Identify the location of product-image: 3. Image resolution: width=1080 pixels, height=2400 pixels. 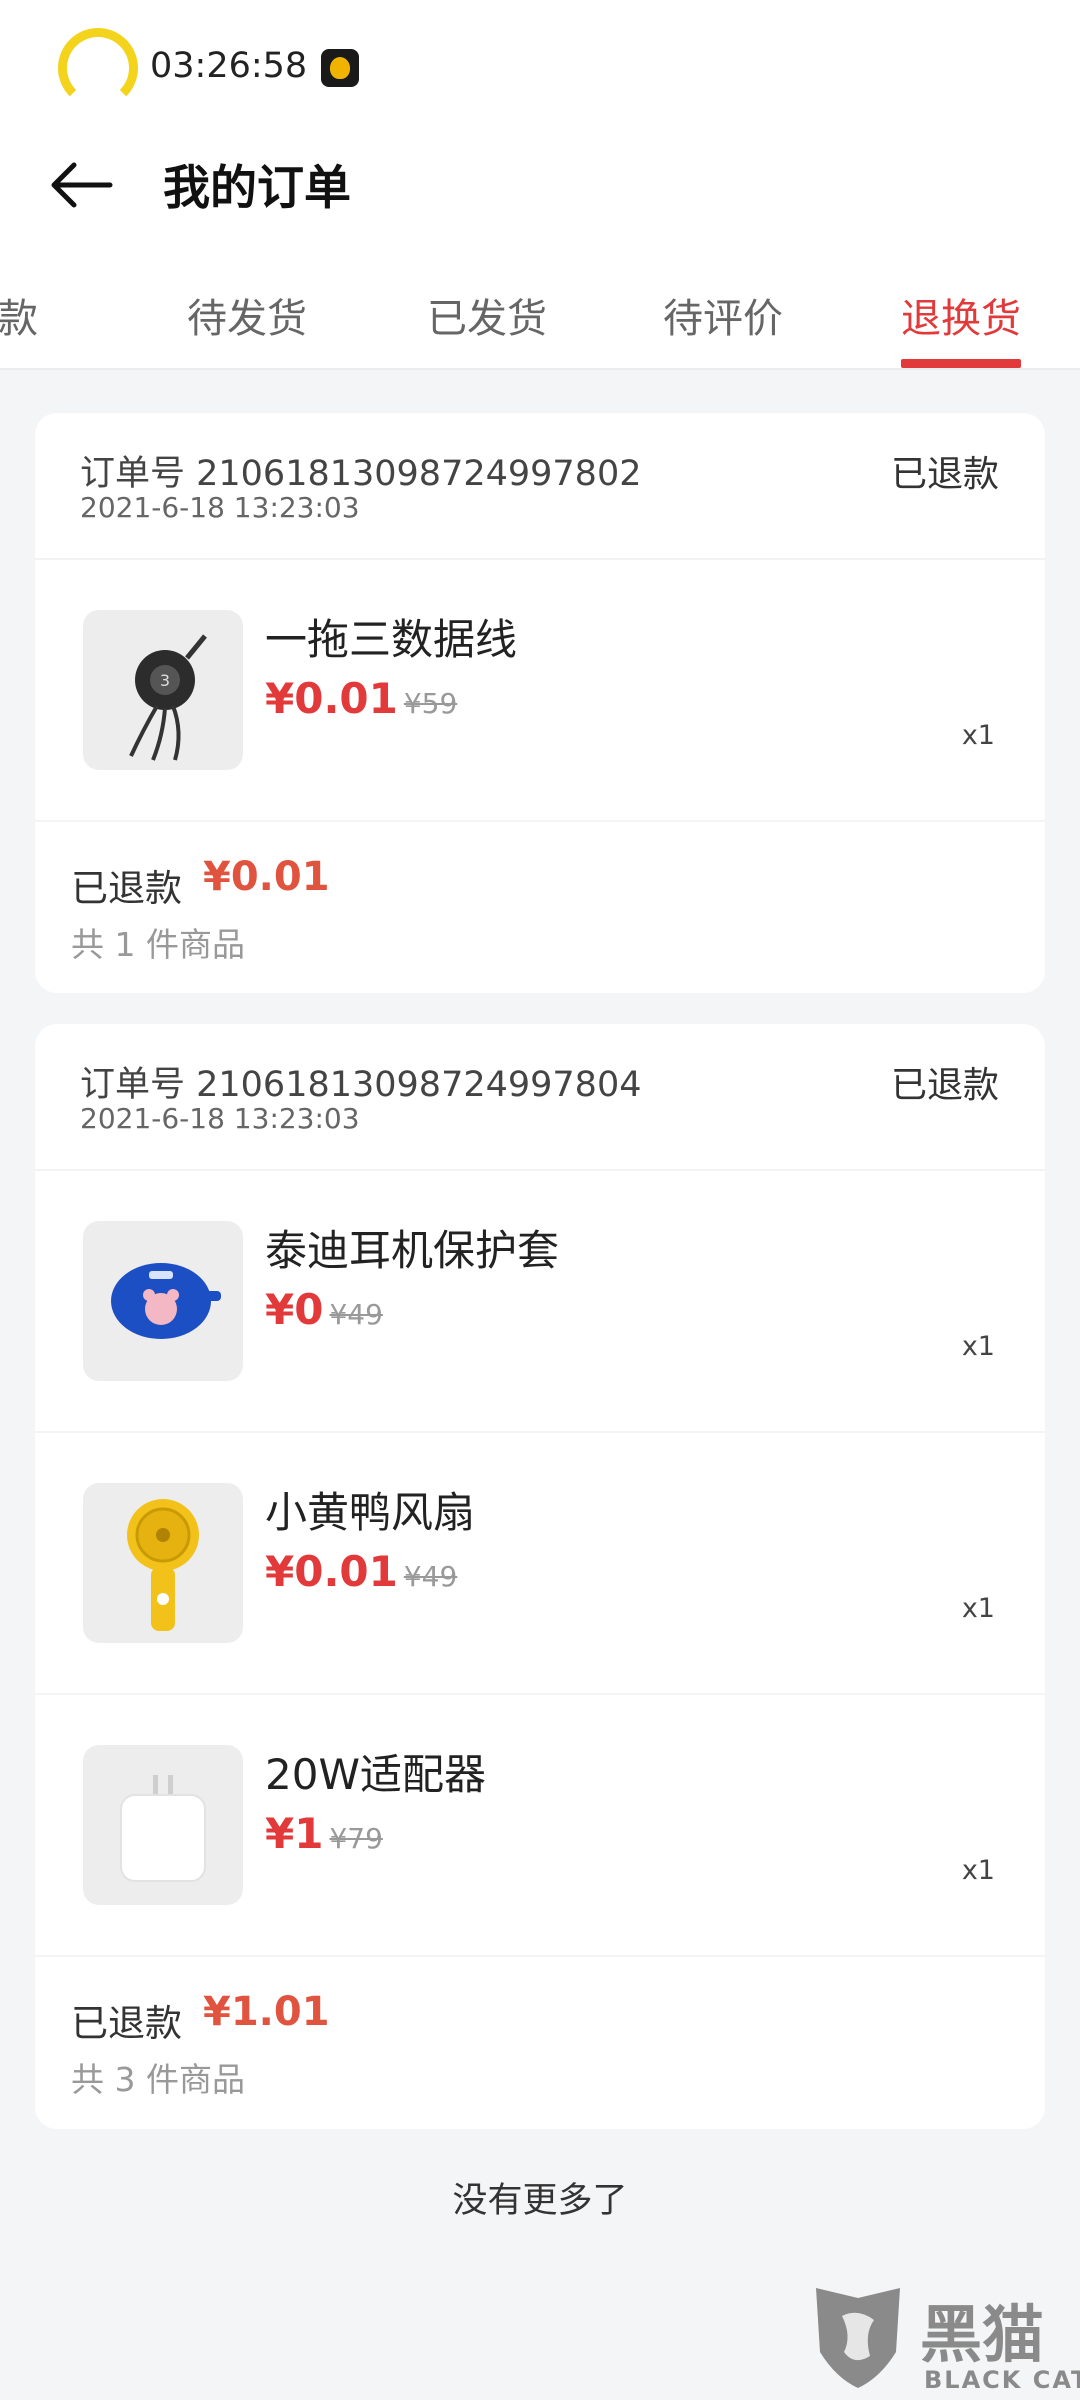
(163, 690).